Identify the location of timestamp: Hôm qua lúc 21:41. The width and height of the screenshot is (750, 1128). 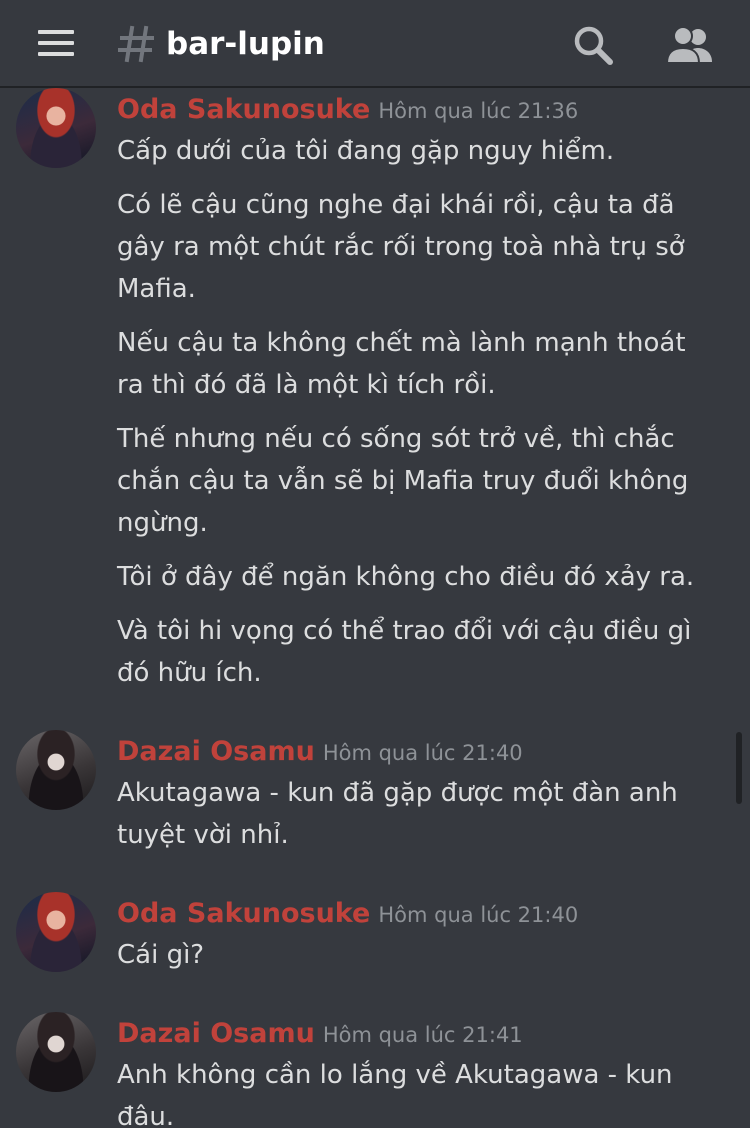
(422, 1035).